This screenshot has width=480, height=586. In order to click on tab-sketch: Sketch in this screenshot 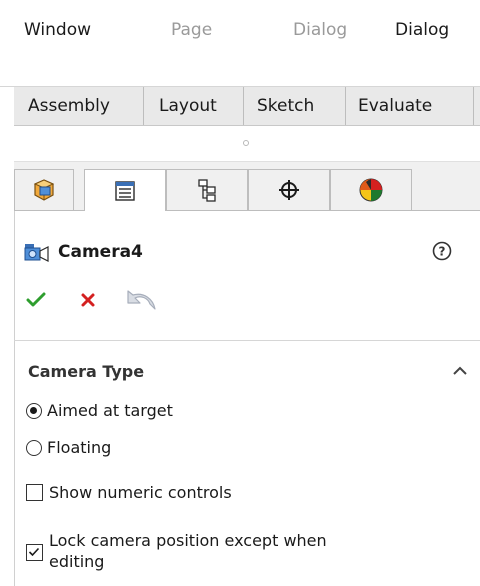, I will do `click(285, 106)`.